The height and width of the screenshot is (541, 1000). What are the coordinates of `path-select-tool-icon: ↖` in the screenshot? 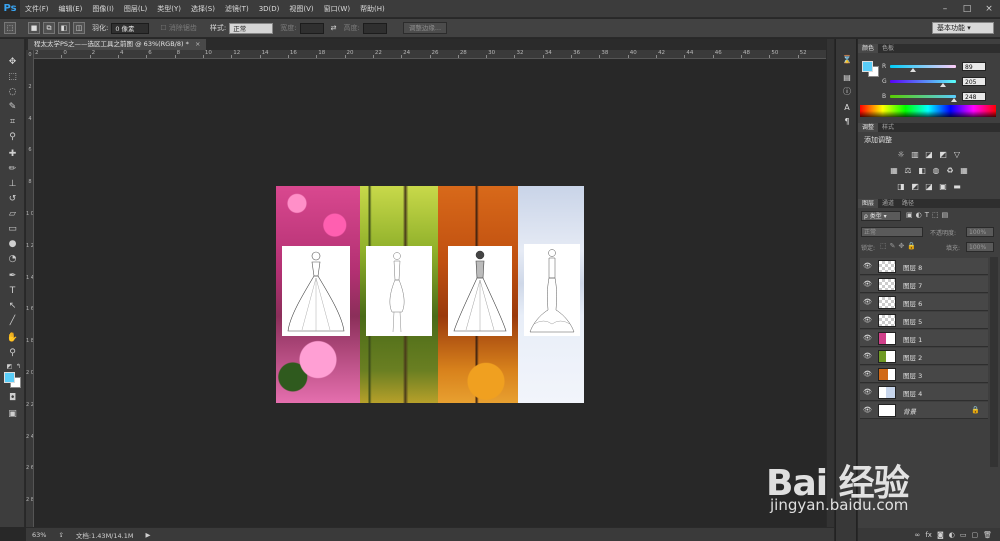 It's located at (12, 305).